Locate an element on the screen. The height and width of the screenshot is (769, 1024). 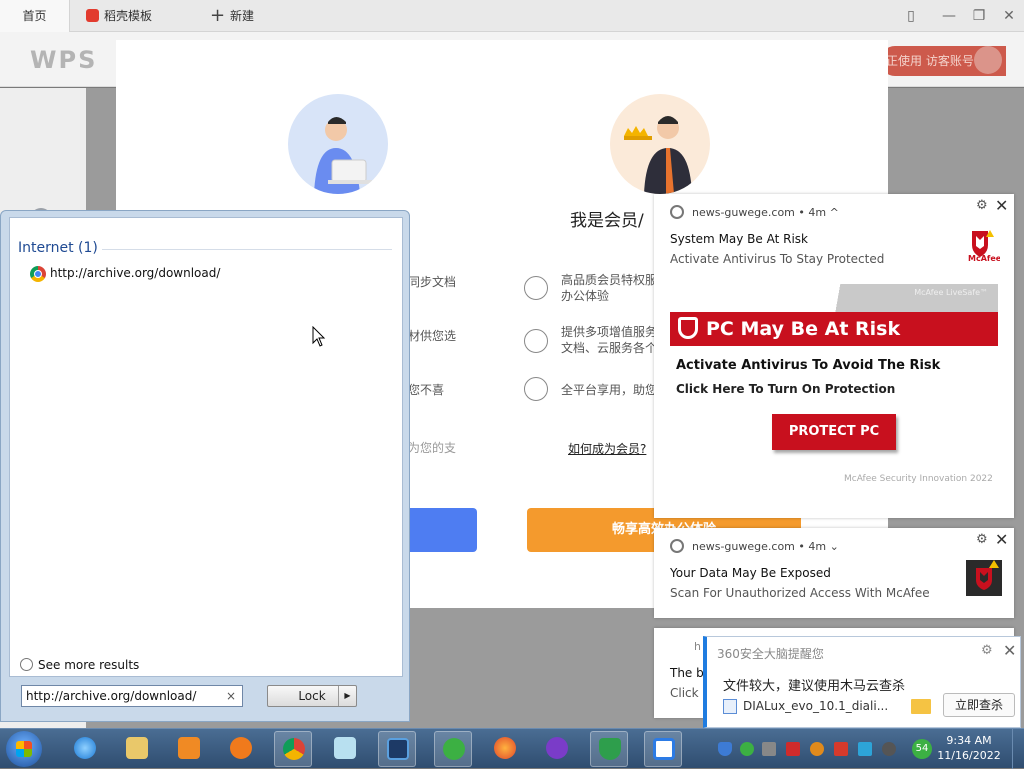
right-feature-2a: 提供多项增值服务 is located at coordinates (609, 332).